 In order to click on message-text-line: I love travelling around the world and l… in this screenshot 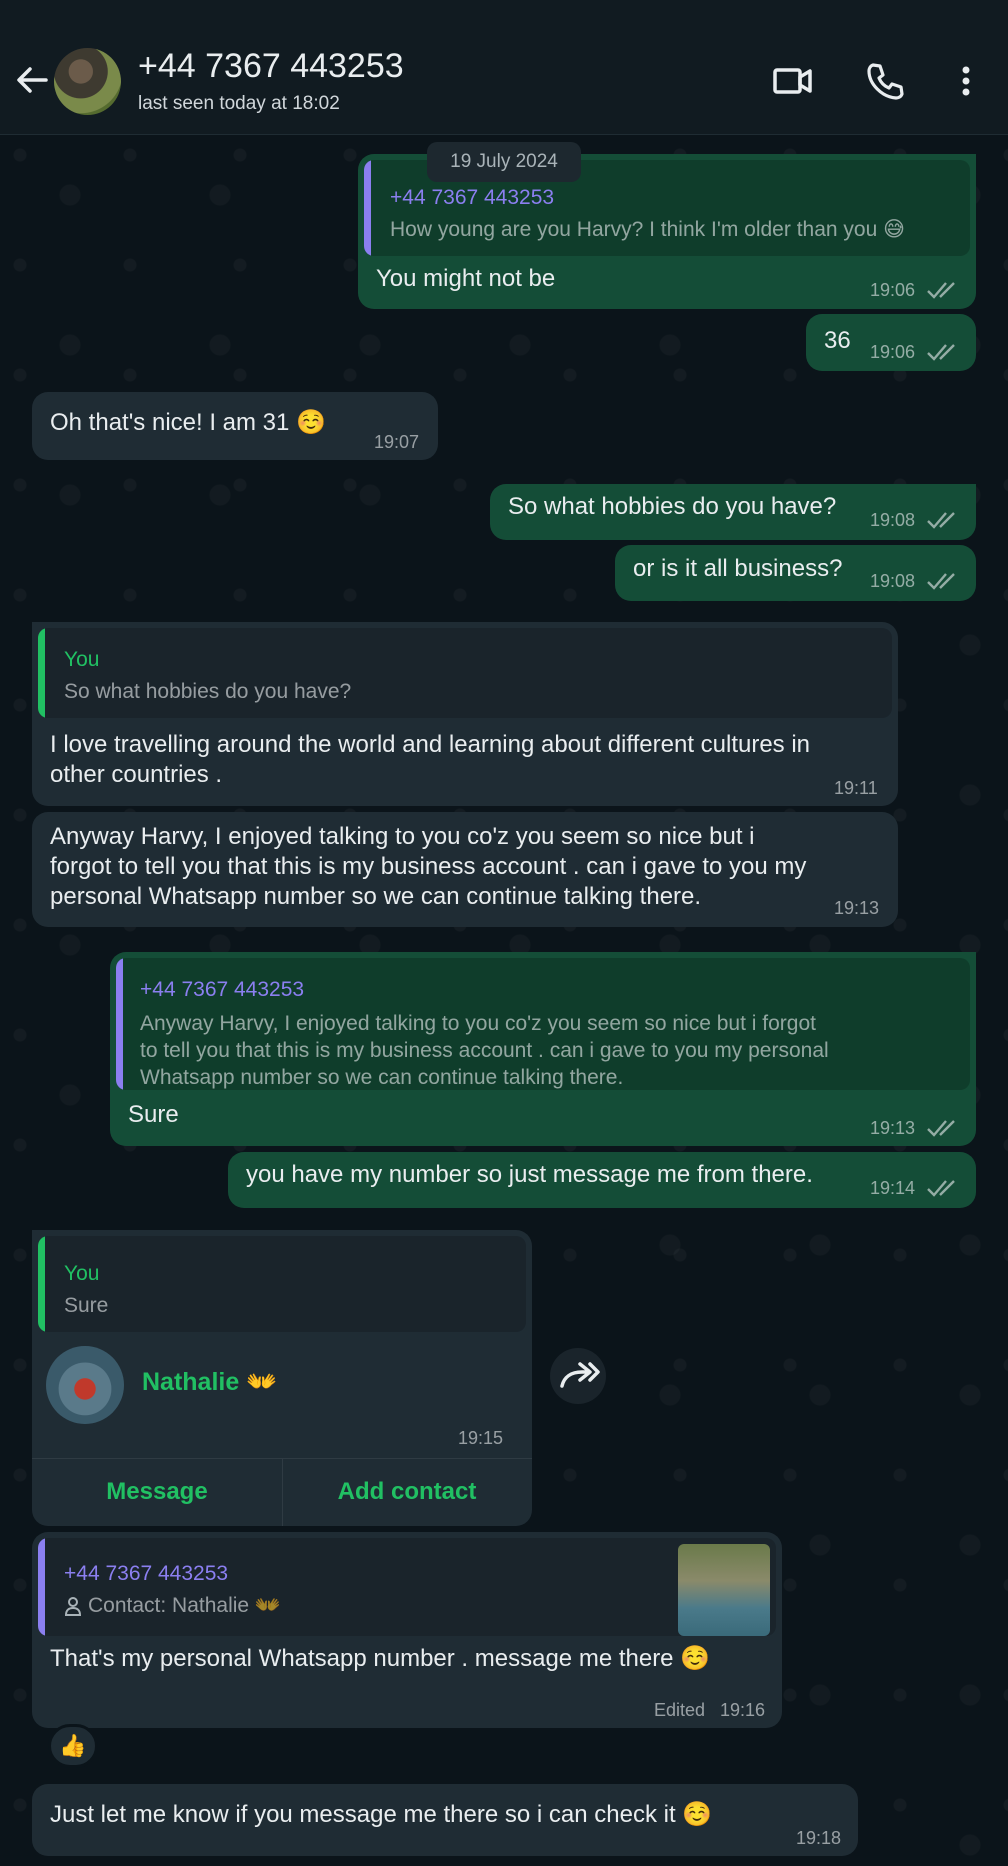, I will do `click(430, 744)`.